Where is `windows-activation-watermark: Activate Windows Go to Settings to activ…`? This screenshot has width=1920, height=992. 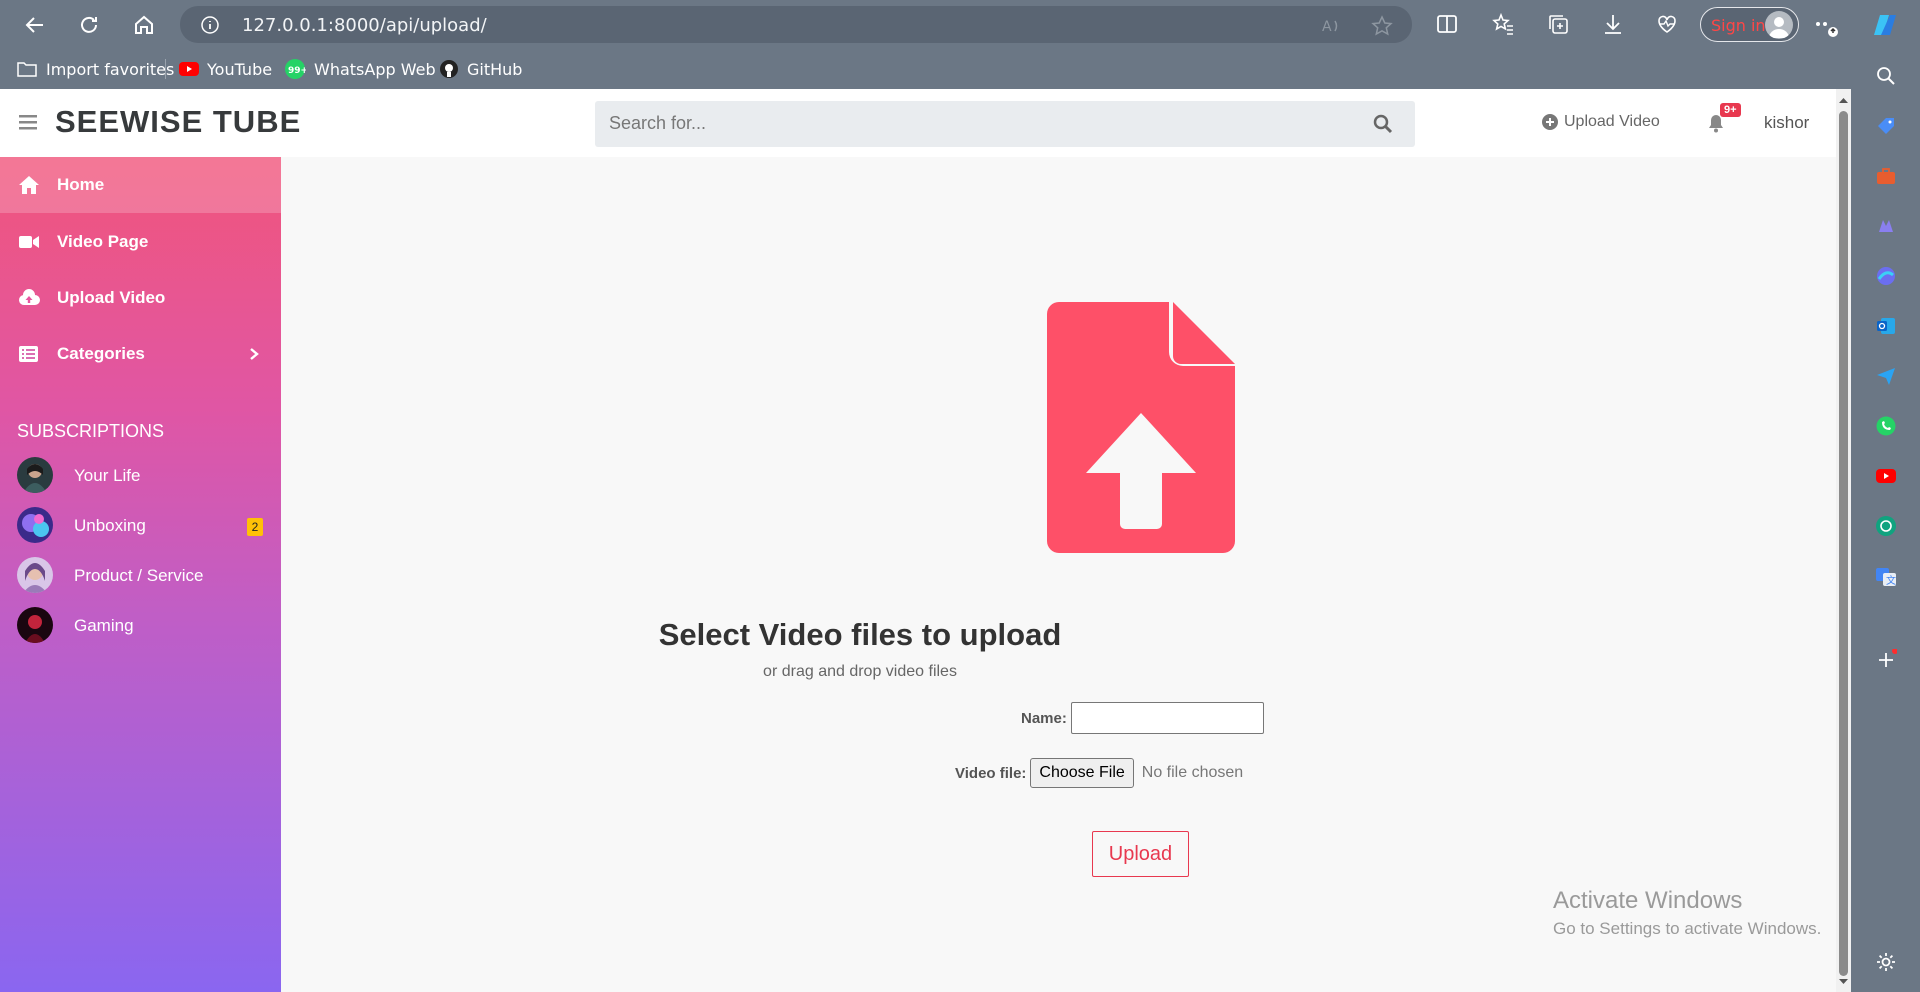 windows-activation-watermark: Activate Windows Go to Settings to activ… is located at coordinates (1687, 913).